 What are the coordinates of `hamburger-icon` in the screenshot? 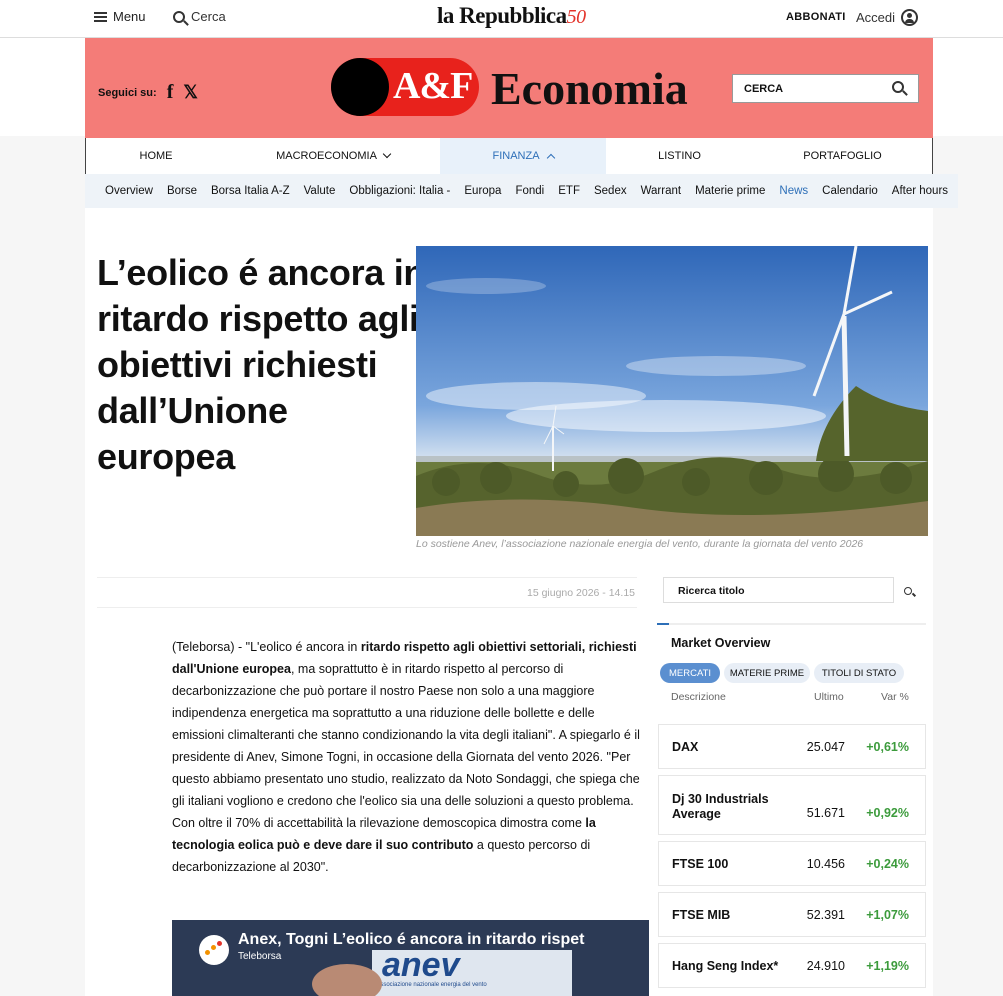 It's located at (100, 16).